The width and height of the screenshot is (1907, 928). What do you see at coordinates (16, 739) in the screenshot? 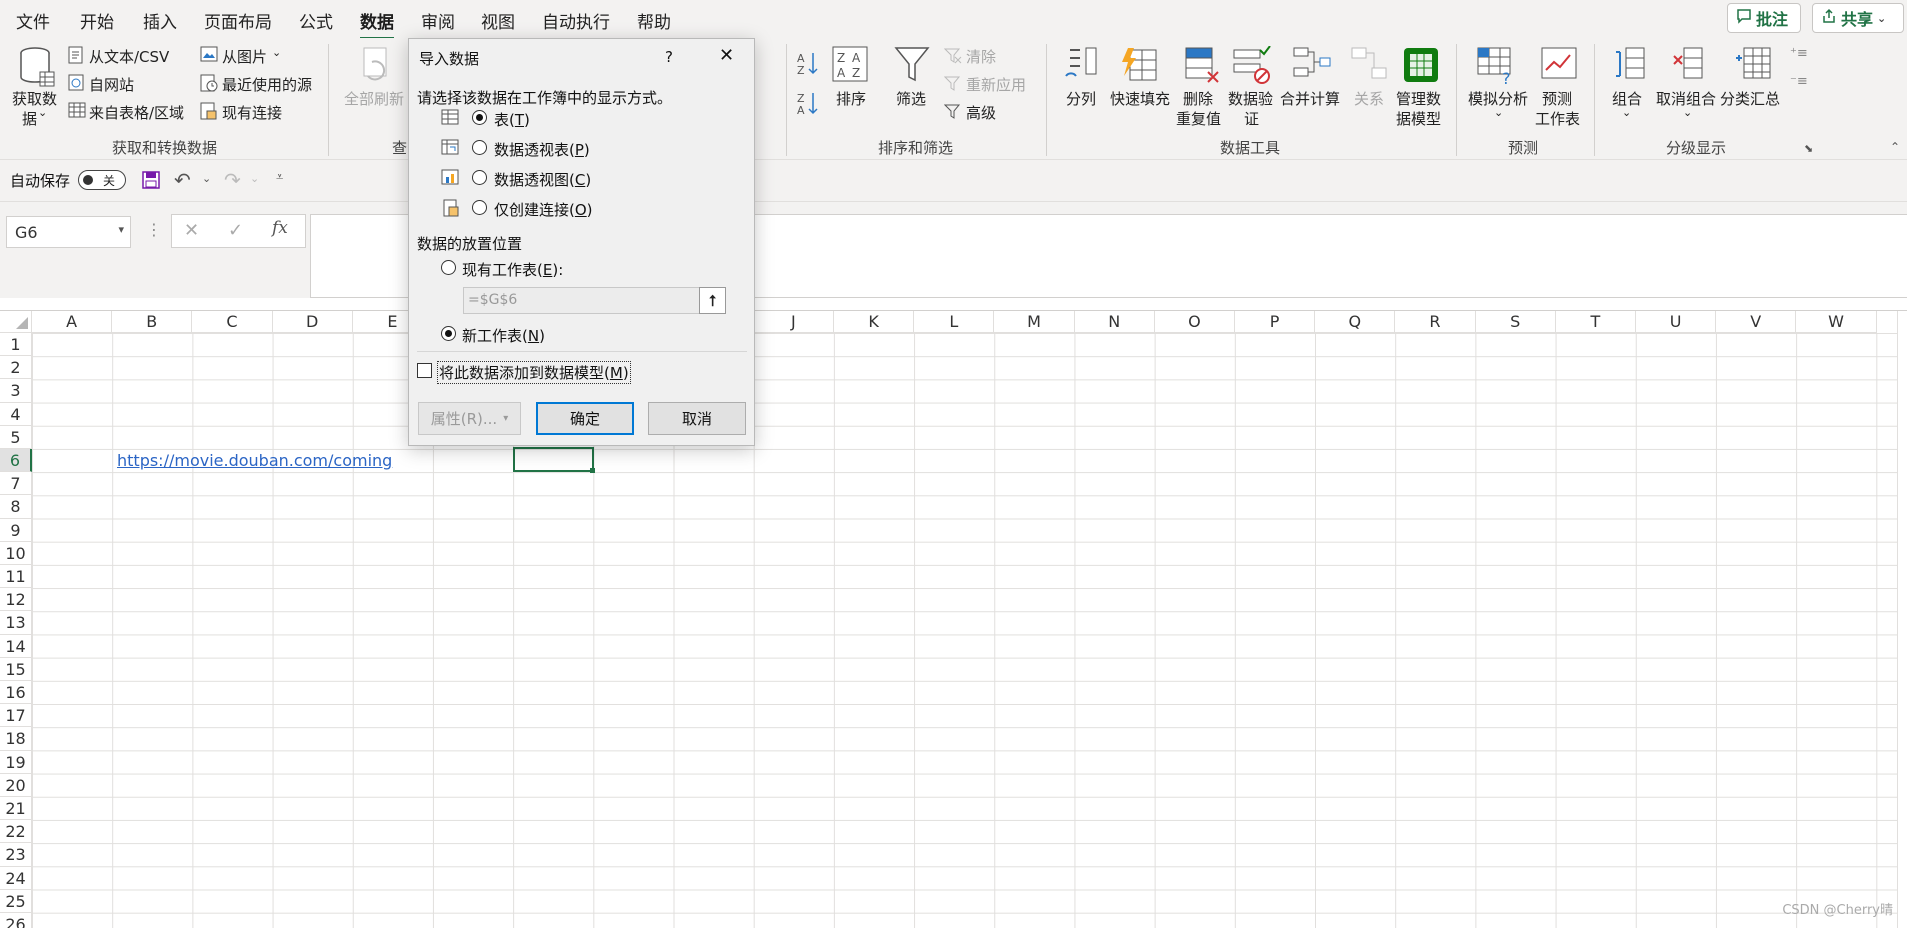
I see `row-header: 18` at bounding box center [16, 739].